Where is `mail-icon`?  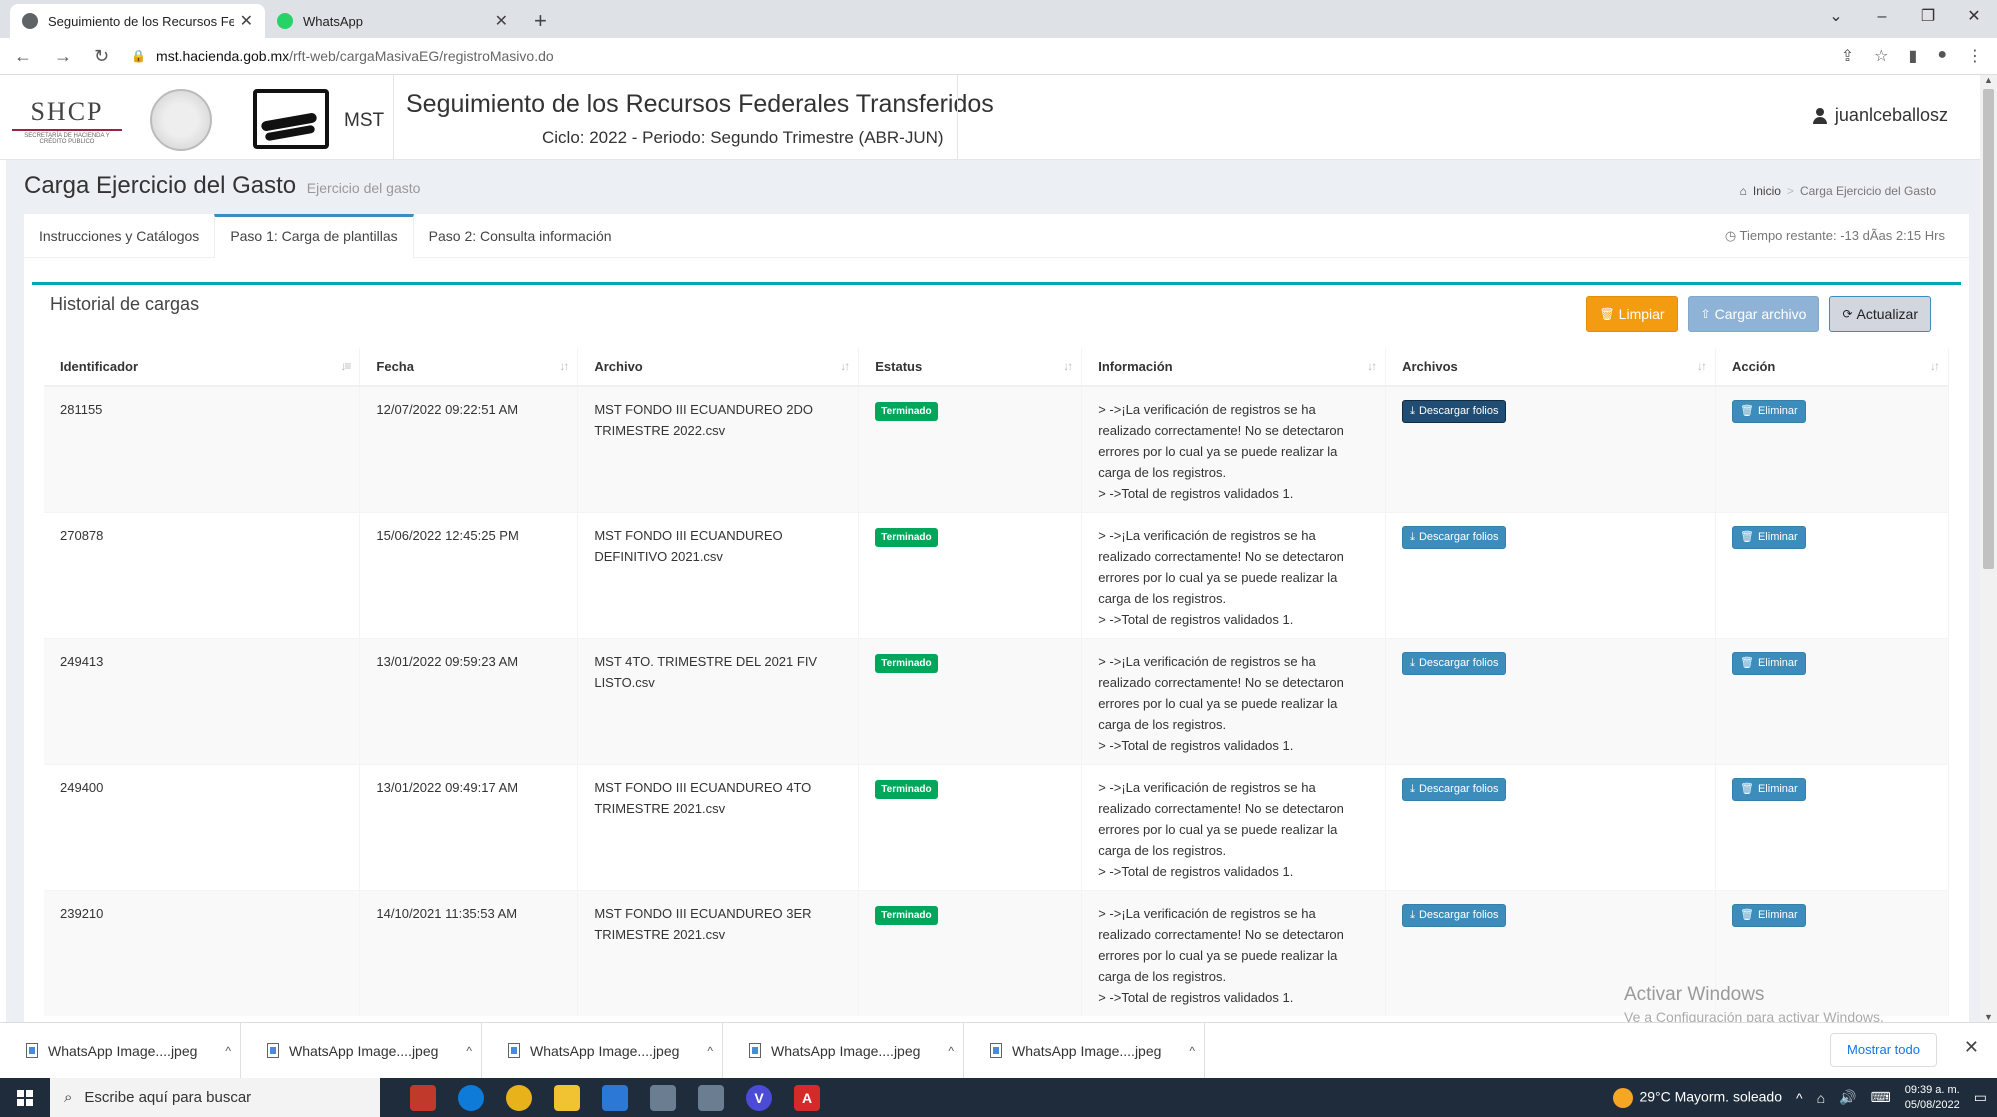
mail-icon is located at coordinates (615, 1097).